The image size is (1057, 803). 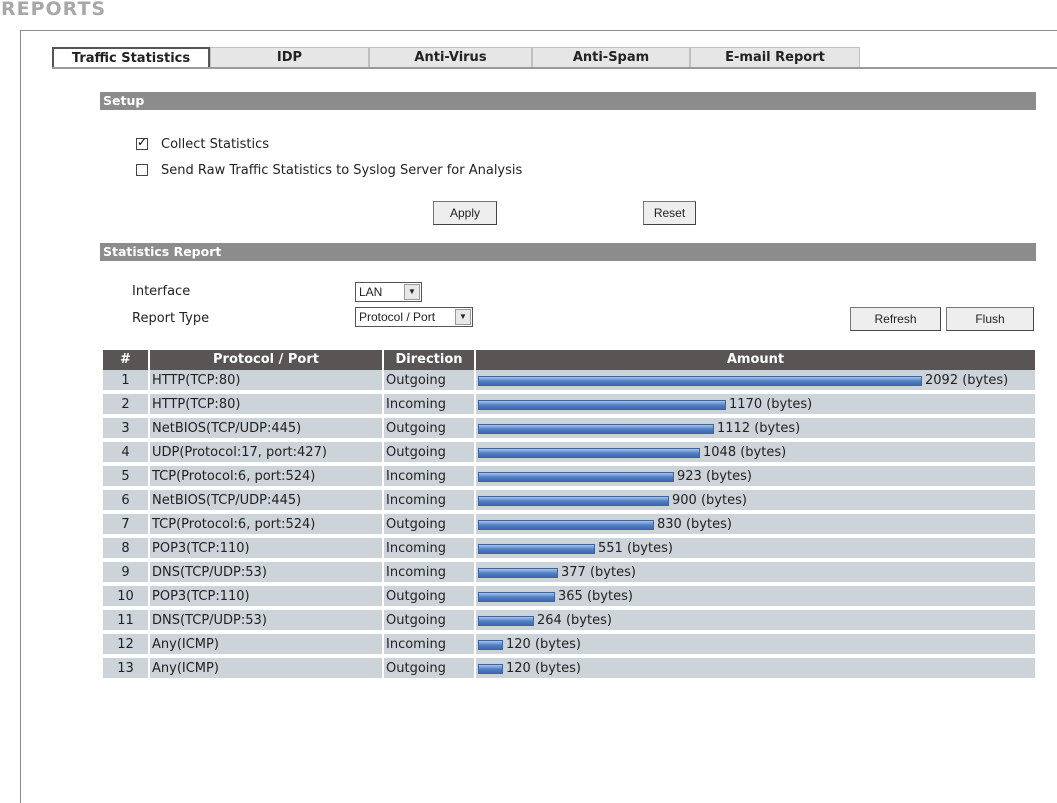 I want to click on table-row: 2 HTTP(TCP:80) Incoming 1170 (bytes), so click(x=569, y=405).